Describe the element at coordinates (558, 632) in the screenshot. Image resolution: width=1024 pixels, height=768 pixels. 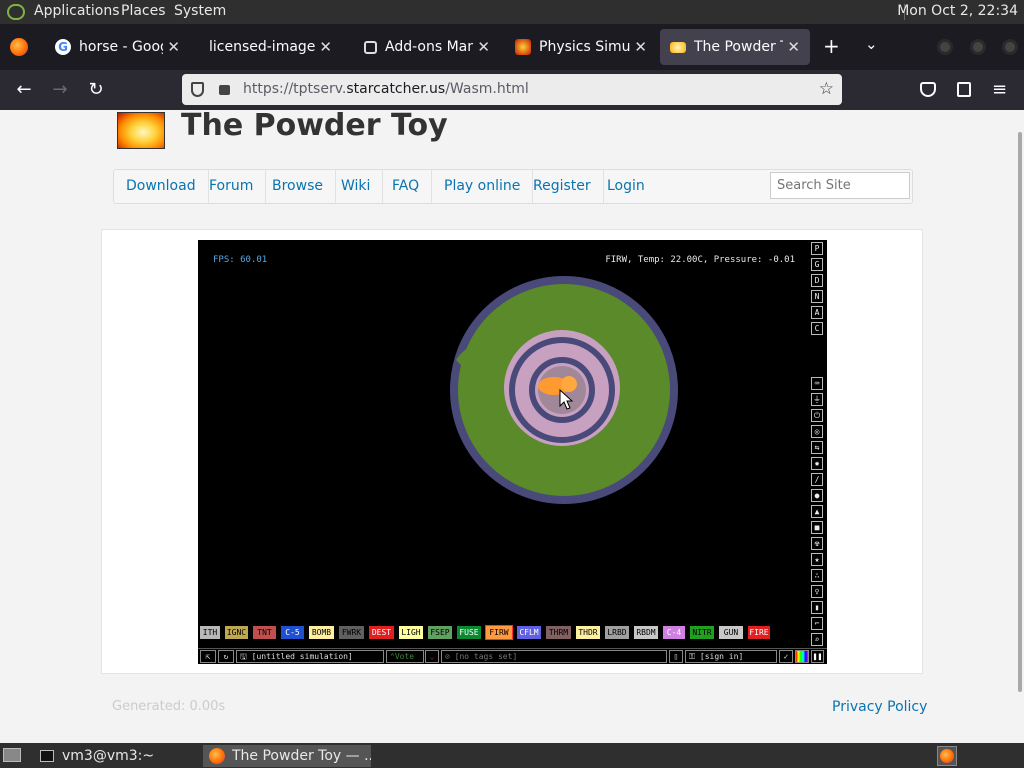
I see `element-thrm-button: THRM` at that location.